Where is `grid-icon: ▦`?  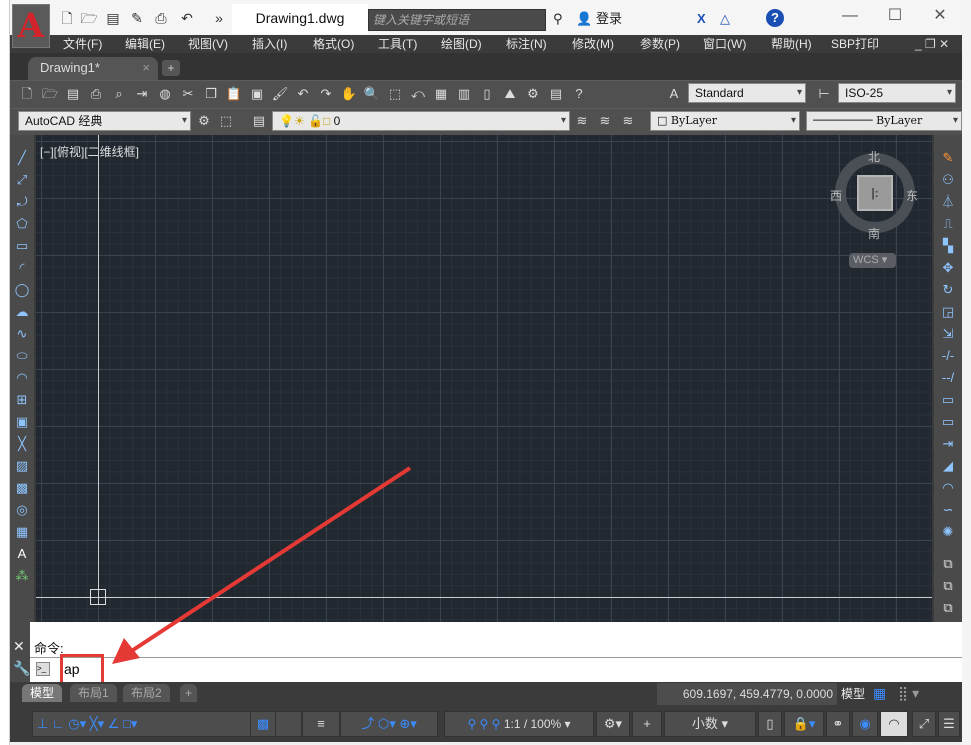
grid-icon: ▦ is located at coordinates (879, 693).